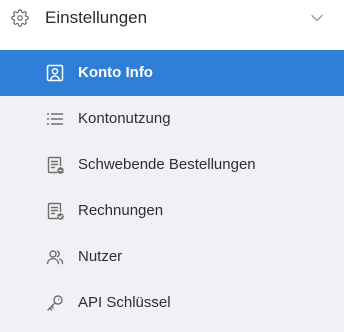 The width and height of the screenshot is (344, 332). Describe the element at coordinates (317, 18) in the screenshot. I see `chevron-down-icon` at that location.